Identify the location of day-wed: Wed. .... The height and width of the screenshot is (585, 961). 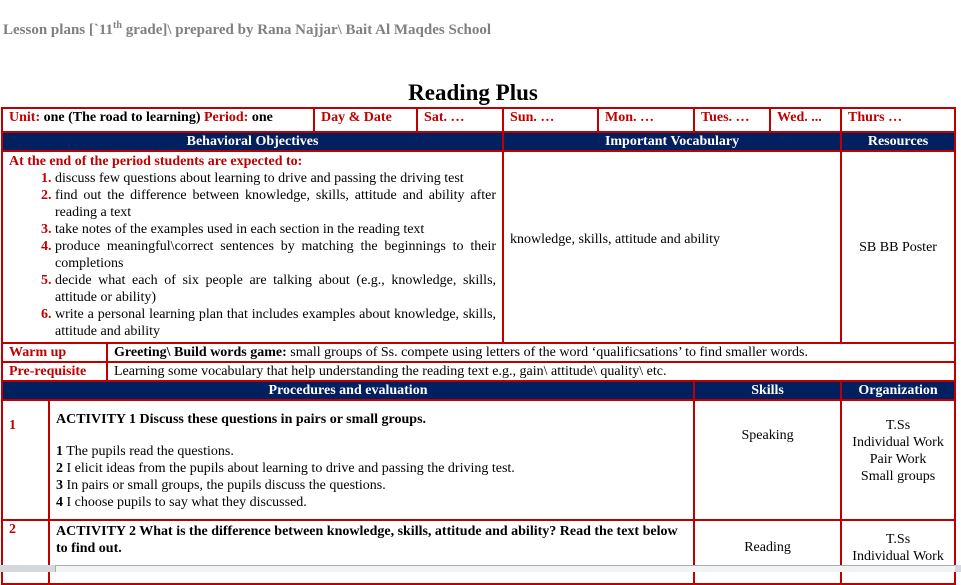
(806, 120).